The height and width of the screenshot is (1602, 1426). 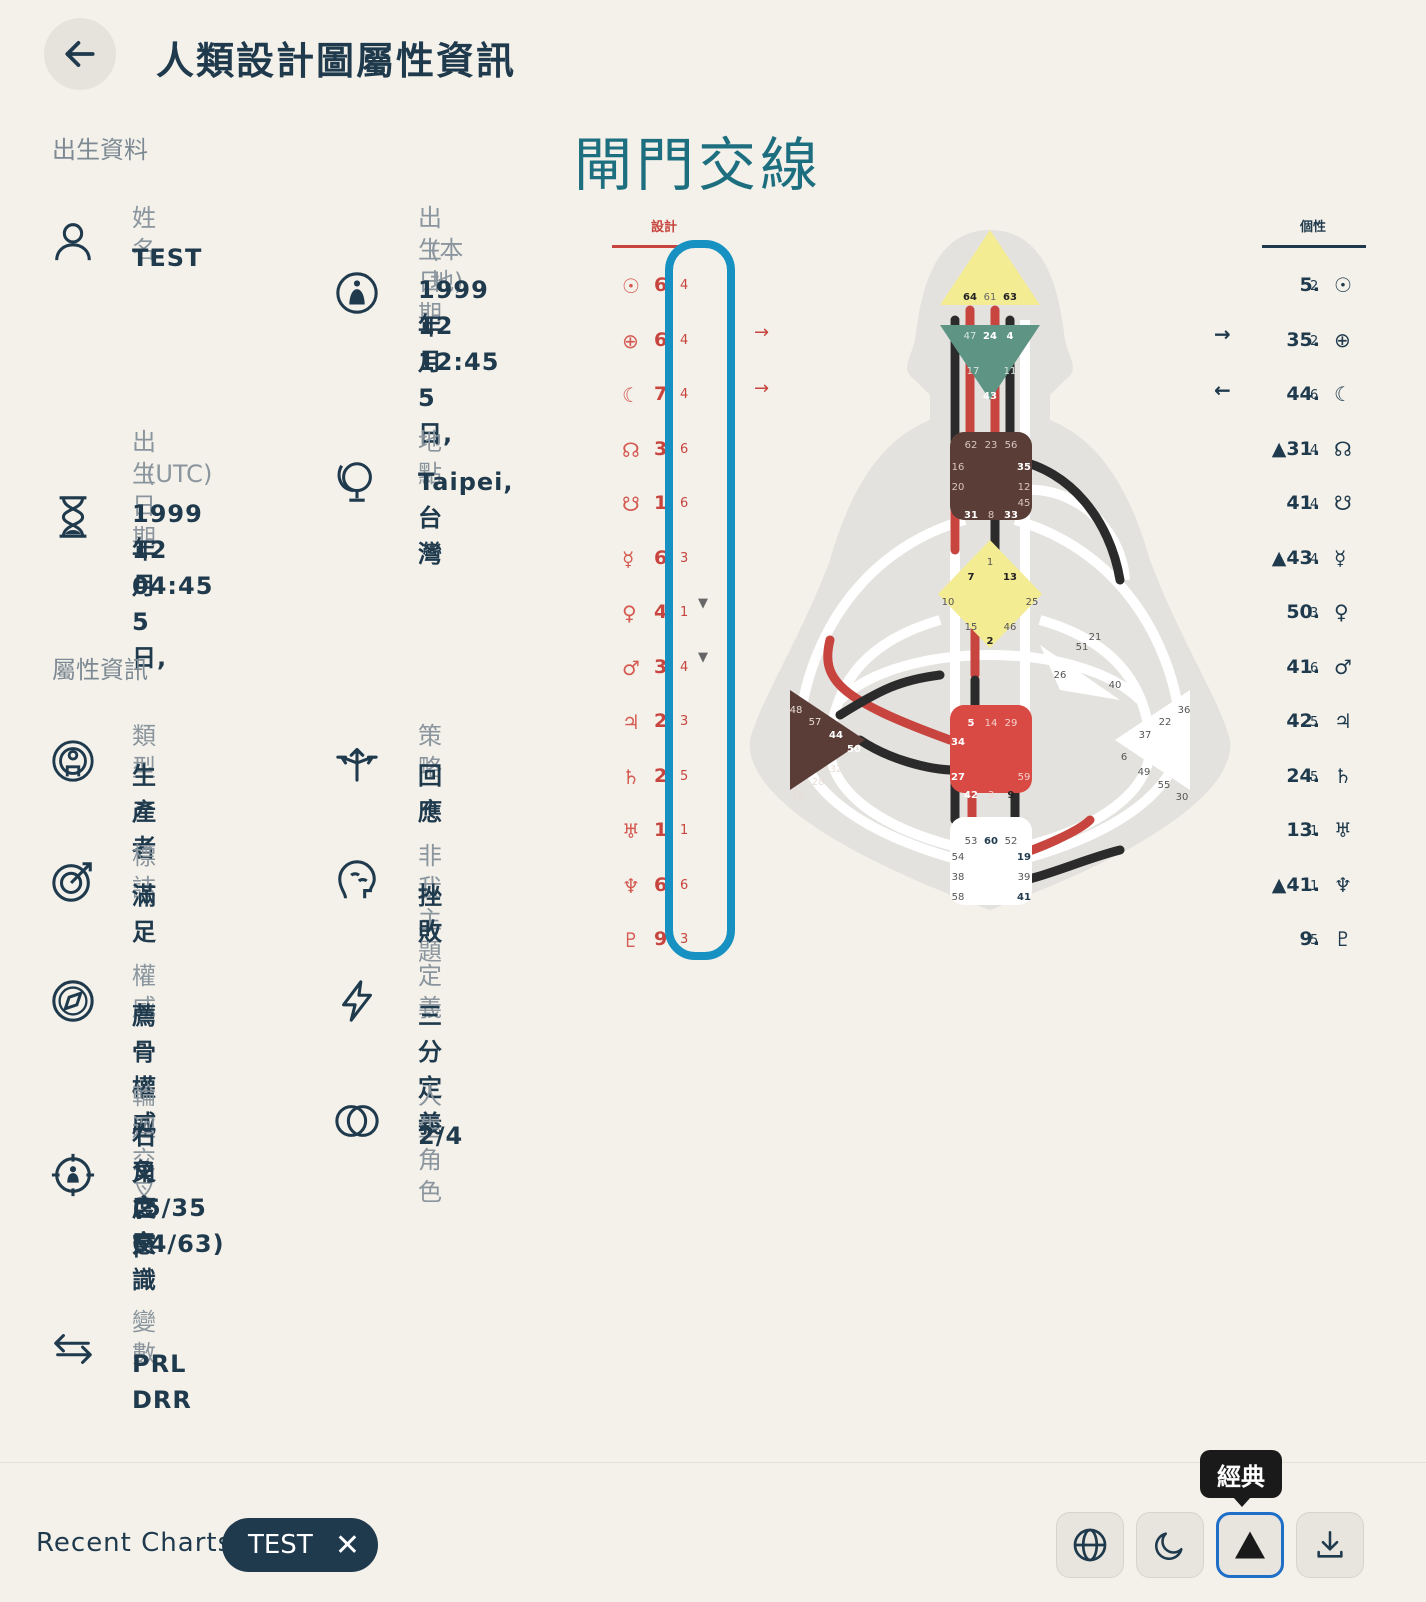 I want to click on close-icon: ✕, so click(x=347, y=1545).